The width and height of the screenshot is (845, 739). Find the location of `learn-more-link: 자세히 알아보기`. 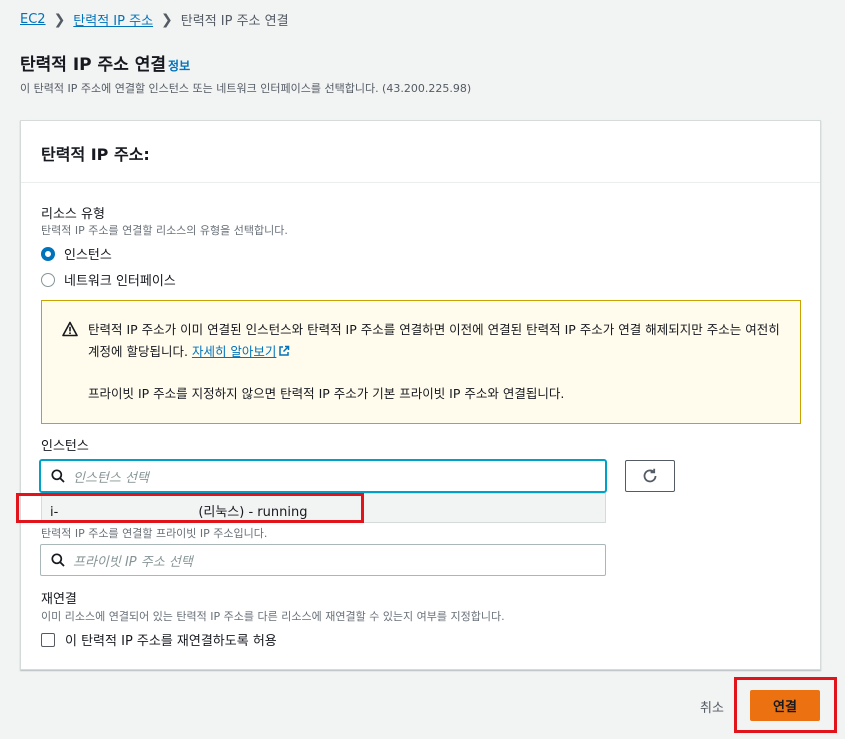

learn-more-link: 자세히 알아보기 is located at coordinates (234, 351).